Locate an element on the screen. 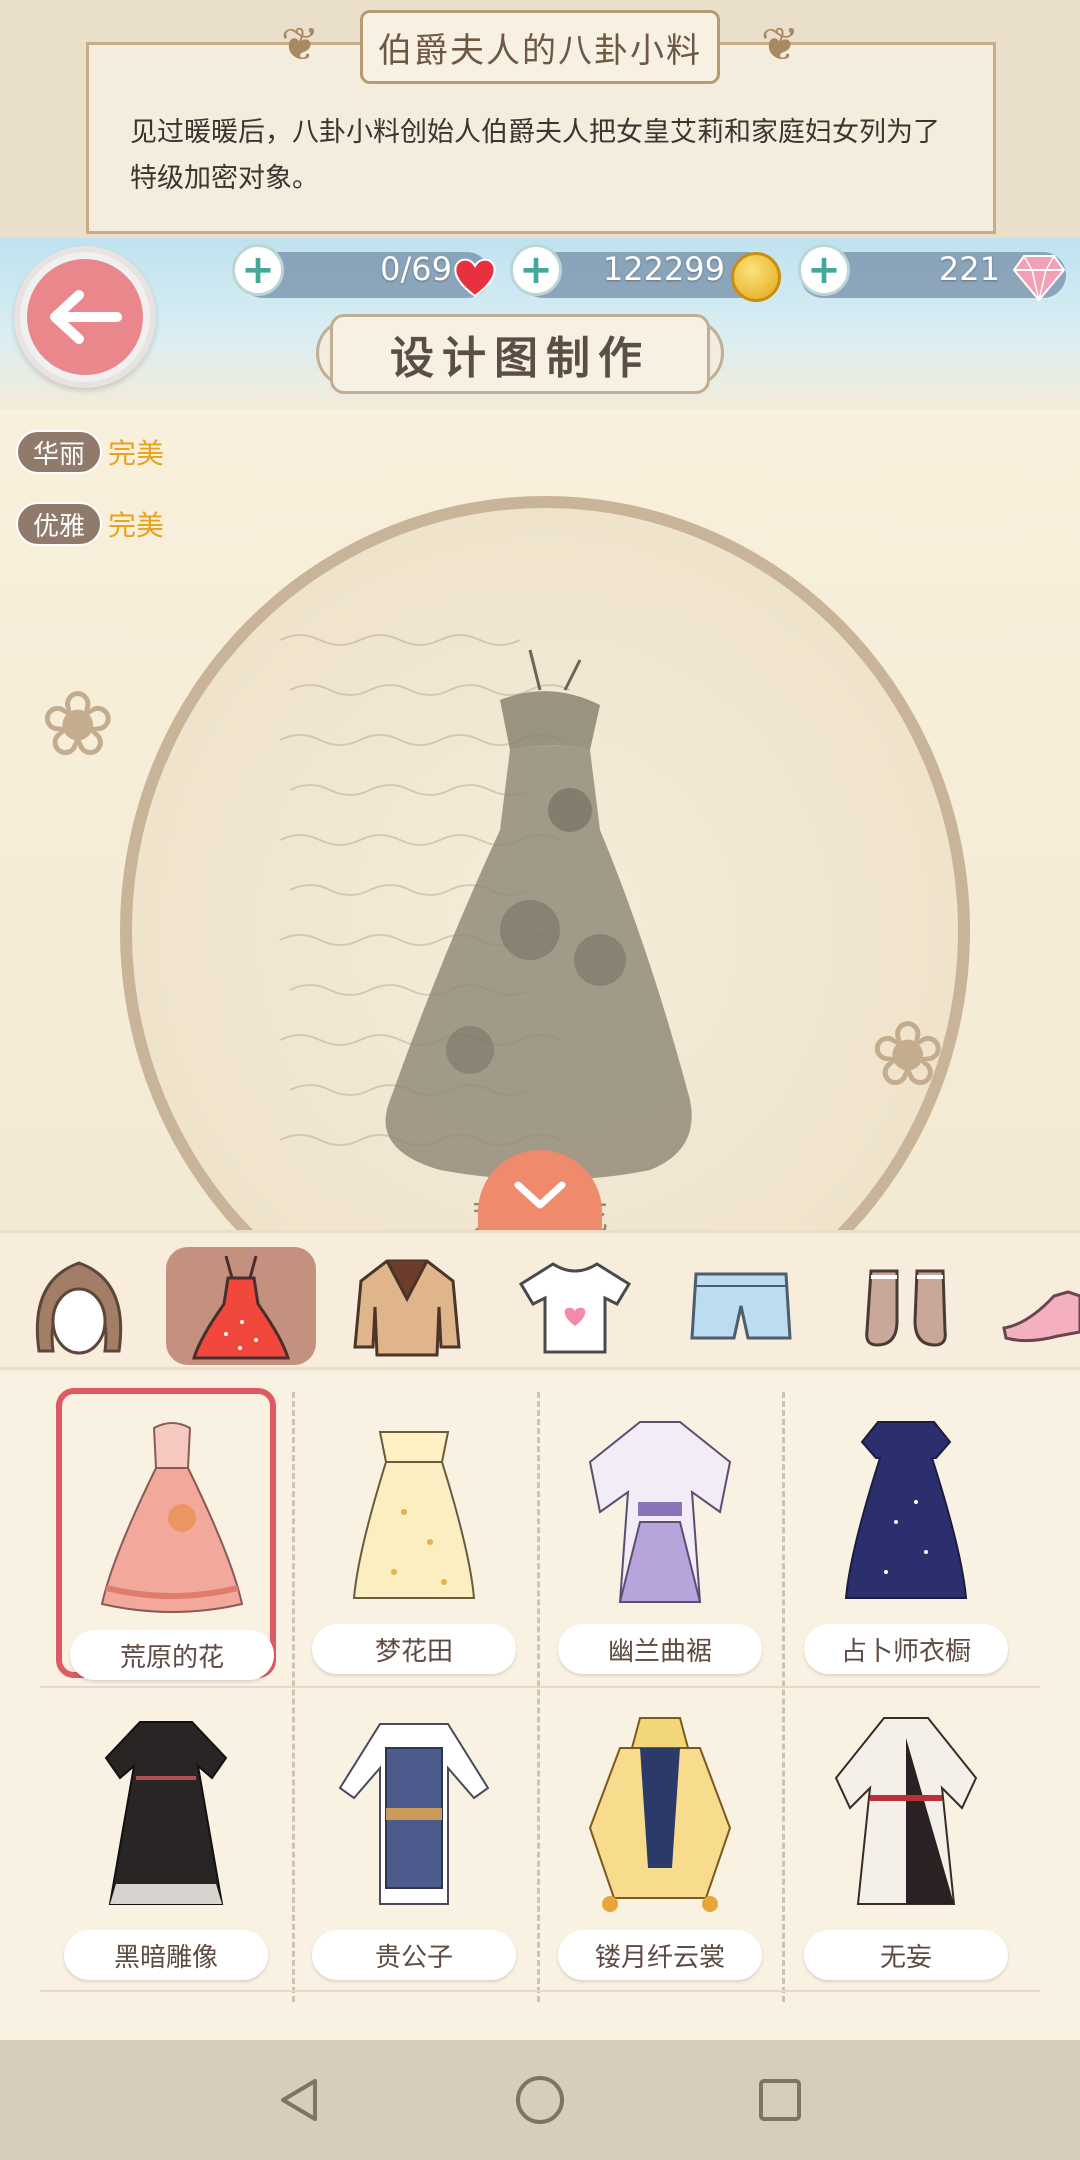  story-text: 见过暖暖后，八卦小料创始人伯爵夫人把女皇艾莉和家庭妇女列为了特级加密对象。 is located at coordinates (535, 155).